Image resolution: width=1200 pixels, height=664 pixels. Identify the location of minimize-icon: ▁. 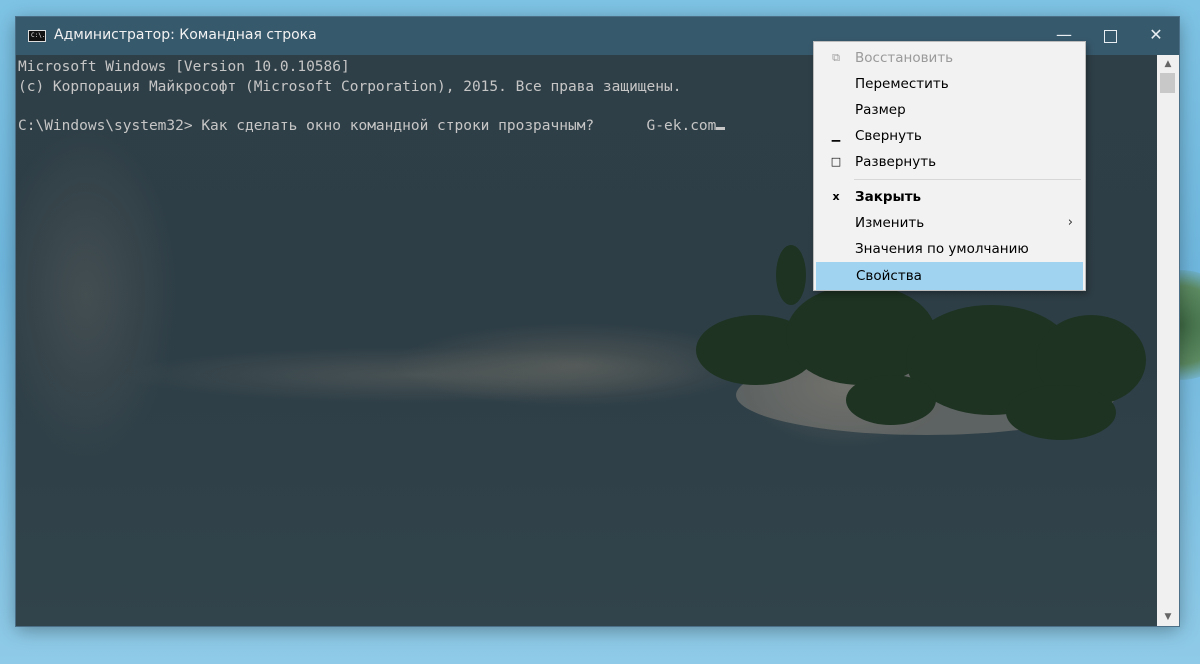
(836, 135).